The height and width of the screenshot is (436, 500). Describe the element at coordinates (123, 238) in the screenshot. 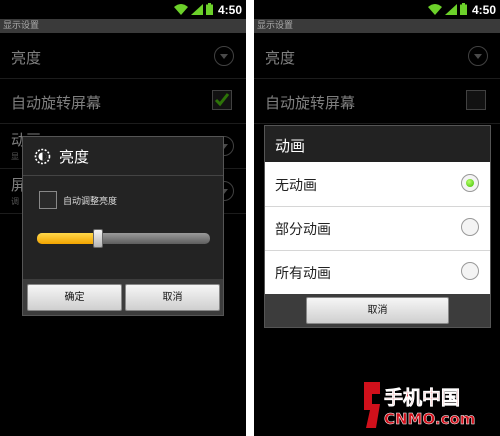

I see `brightness-slider` at that location.